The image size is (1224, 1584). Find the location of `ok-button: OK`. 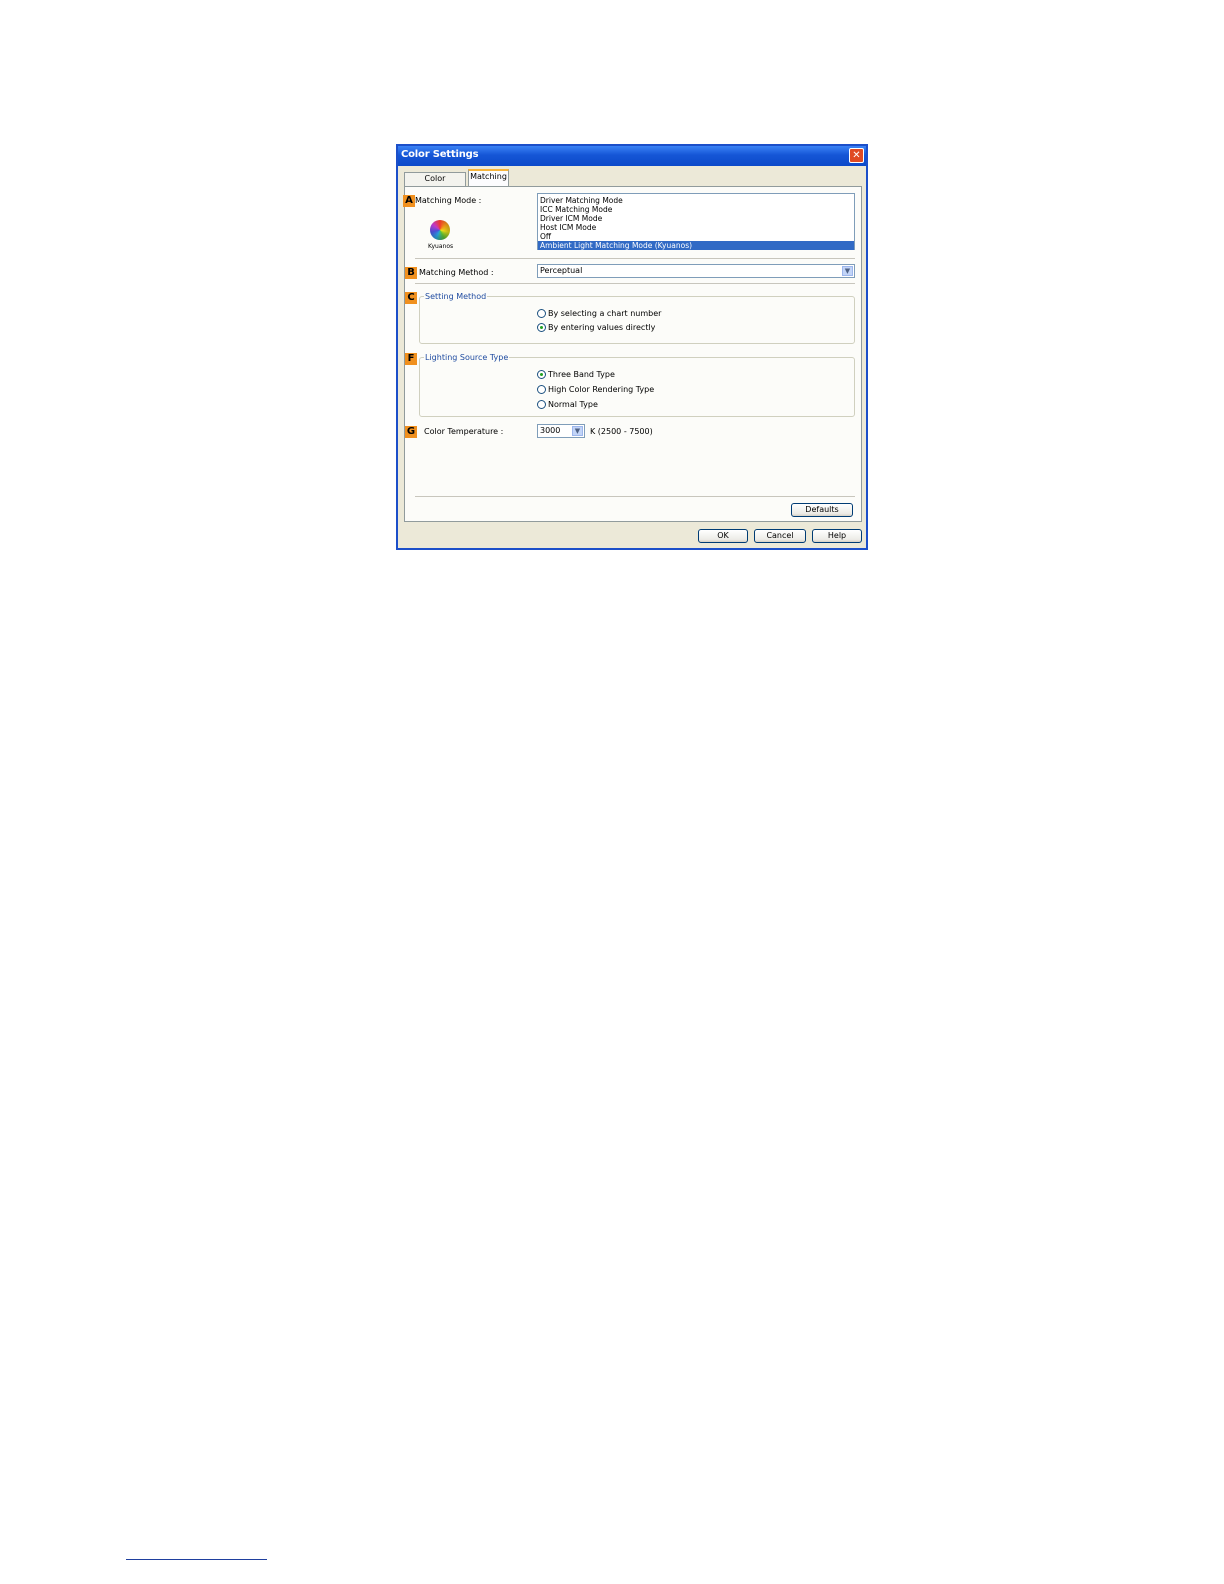

ok-button: OK is located at coordinates (723, 536).